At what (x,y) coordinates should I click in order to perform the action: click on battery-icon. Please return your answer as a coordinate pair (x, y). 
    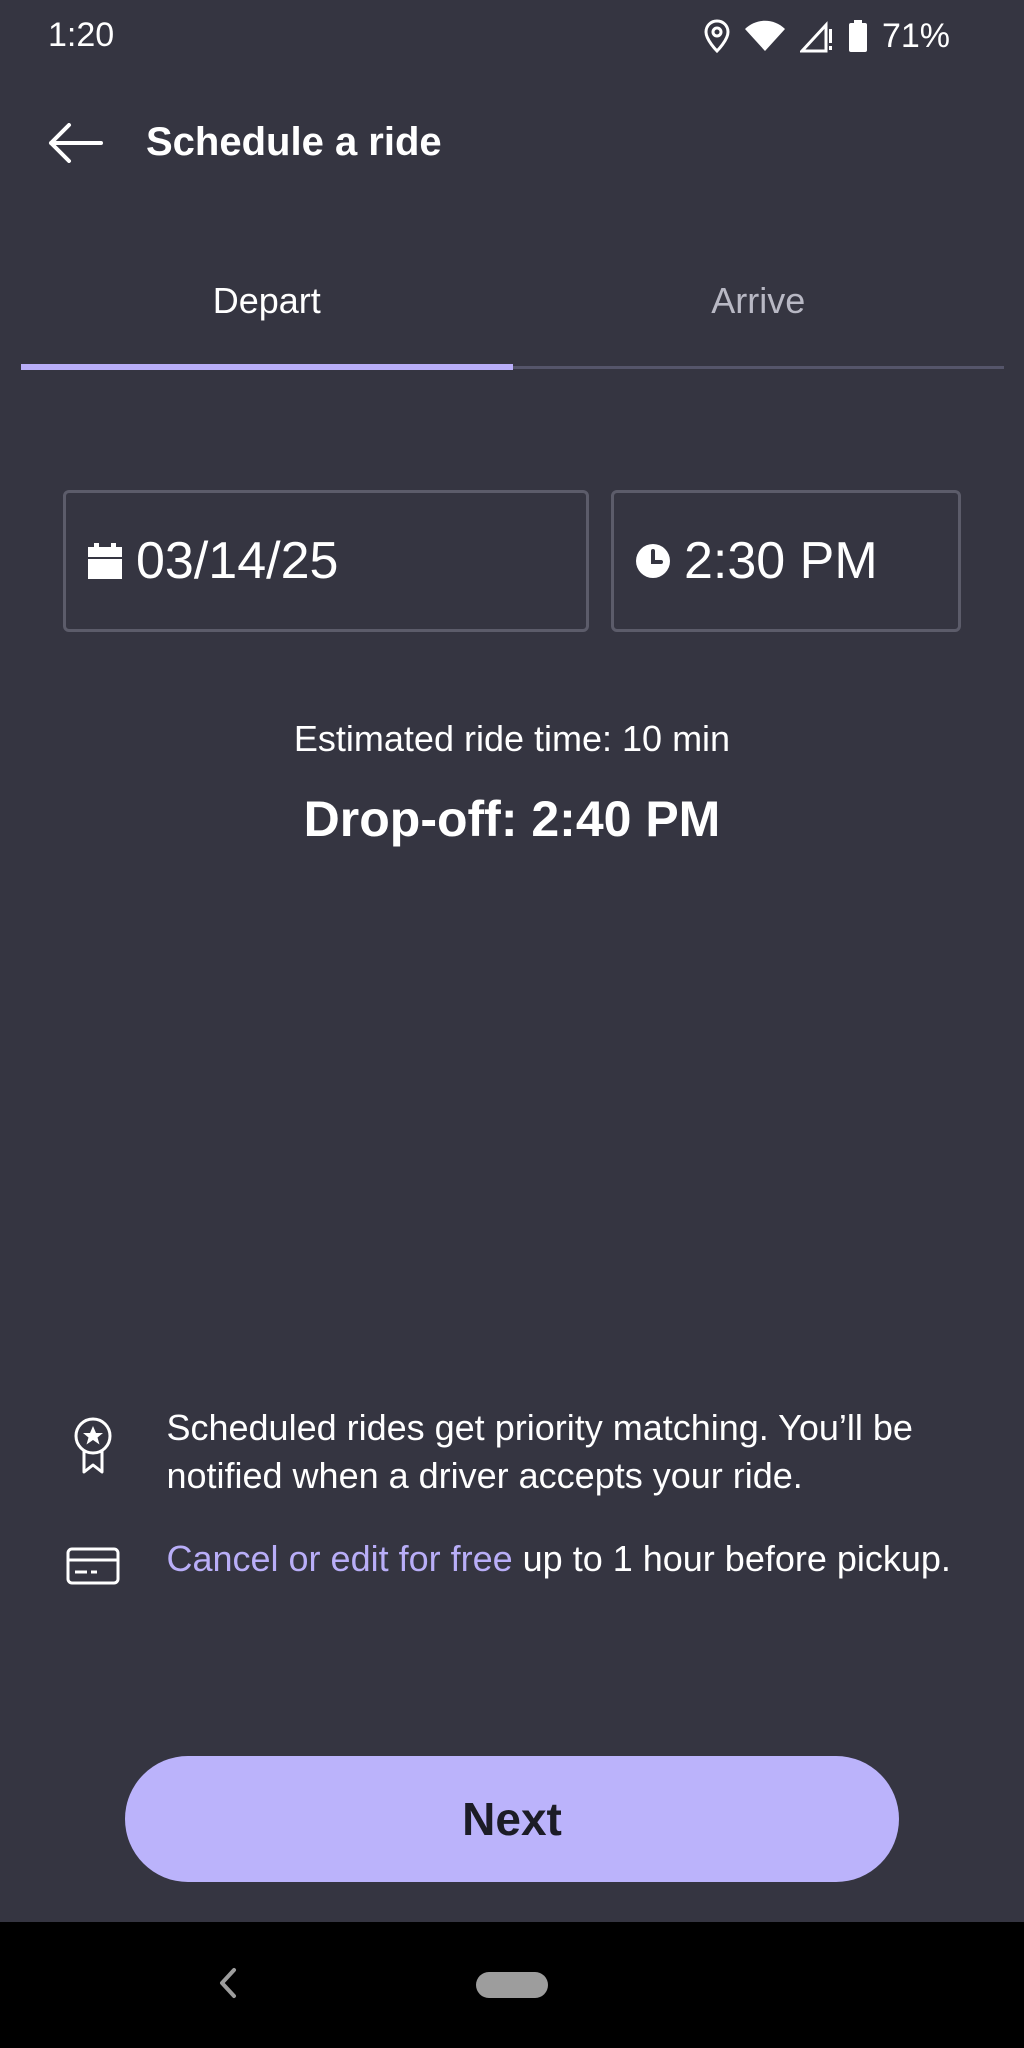
    Looking at the image, I should click on (858, 36).